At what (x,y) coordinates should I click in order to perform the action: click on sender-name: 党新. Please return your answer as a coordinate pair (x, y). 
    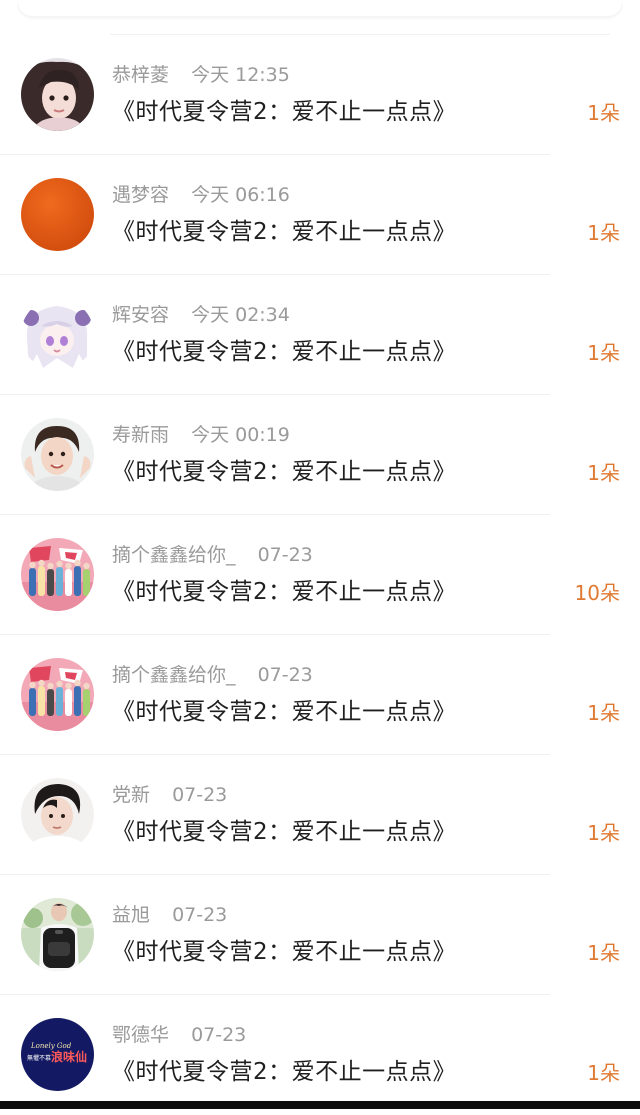
    Looking at the image, I should click on (131, 795).